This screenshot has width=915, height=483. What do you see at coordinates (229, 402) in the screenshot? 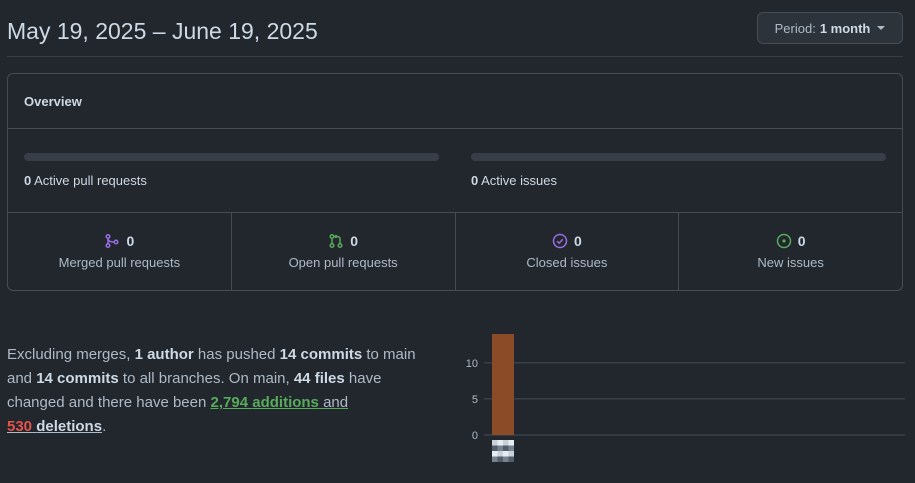
I see `additions-count: 2,794` at bounding box center [229, 402].